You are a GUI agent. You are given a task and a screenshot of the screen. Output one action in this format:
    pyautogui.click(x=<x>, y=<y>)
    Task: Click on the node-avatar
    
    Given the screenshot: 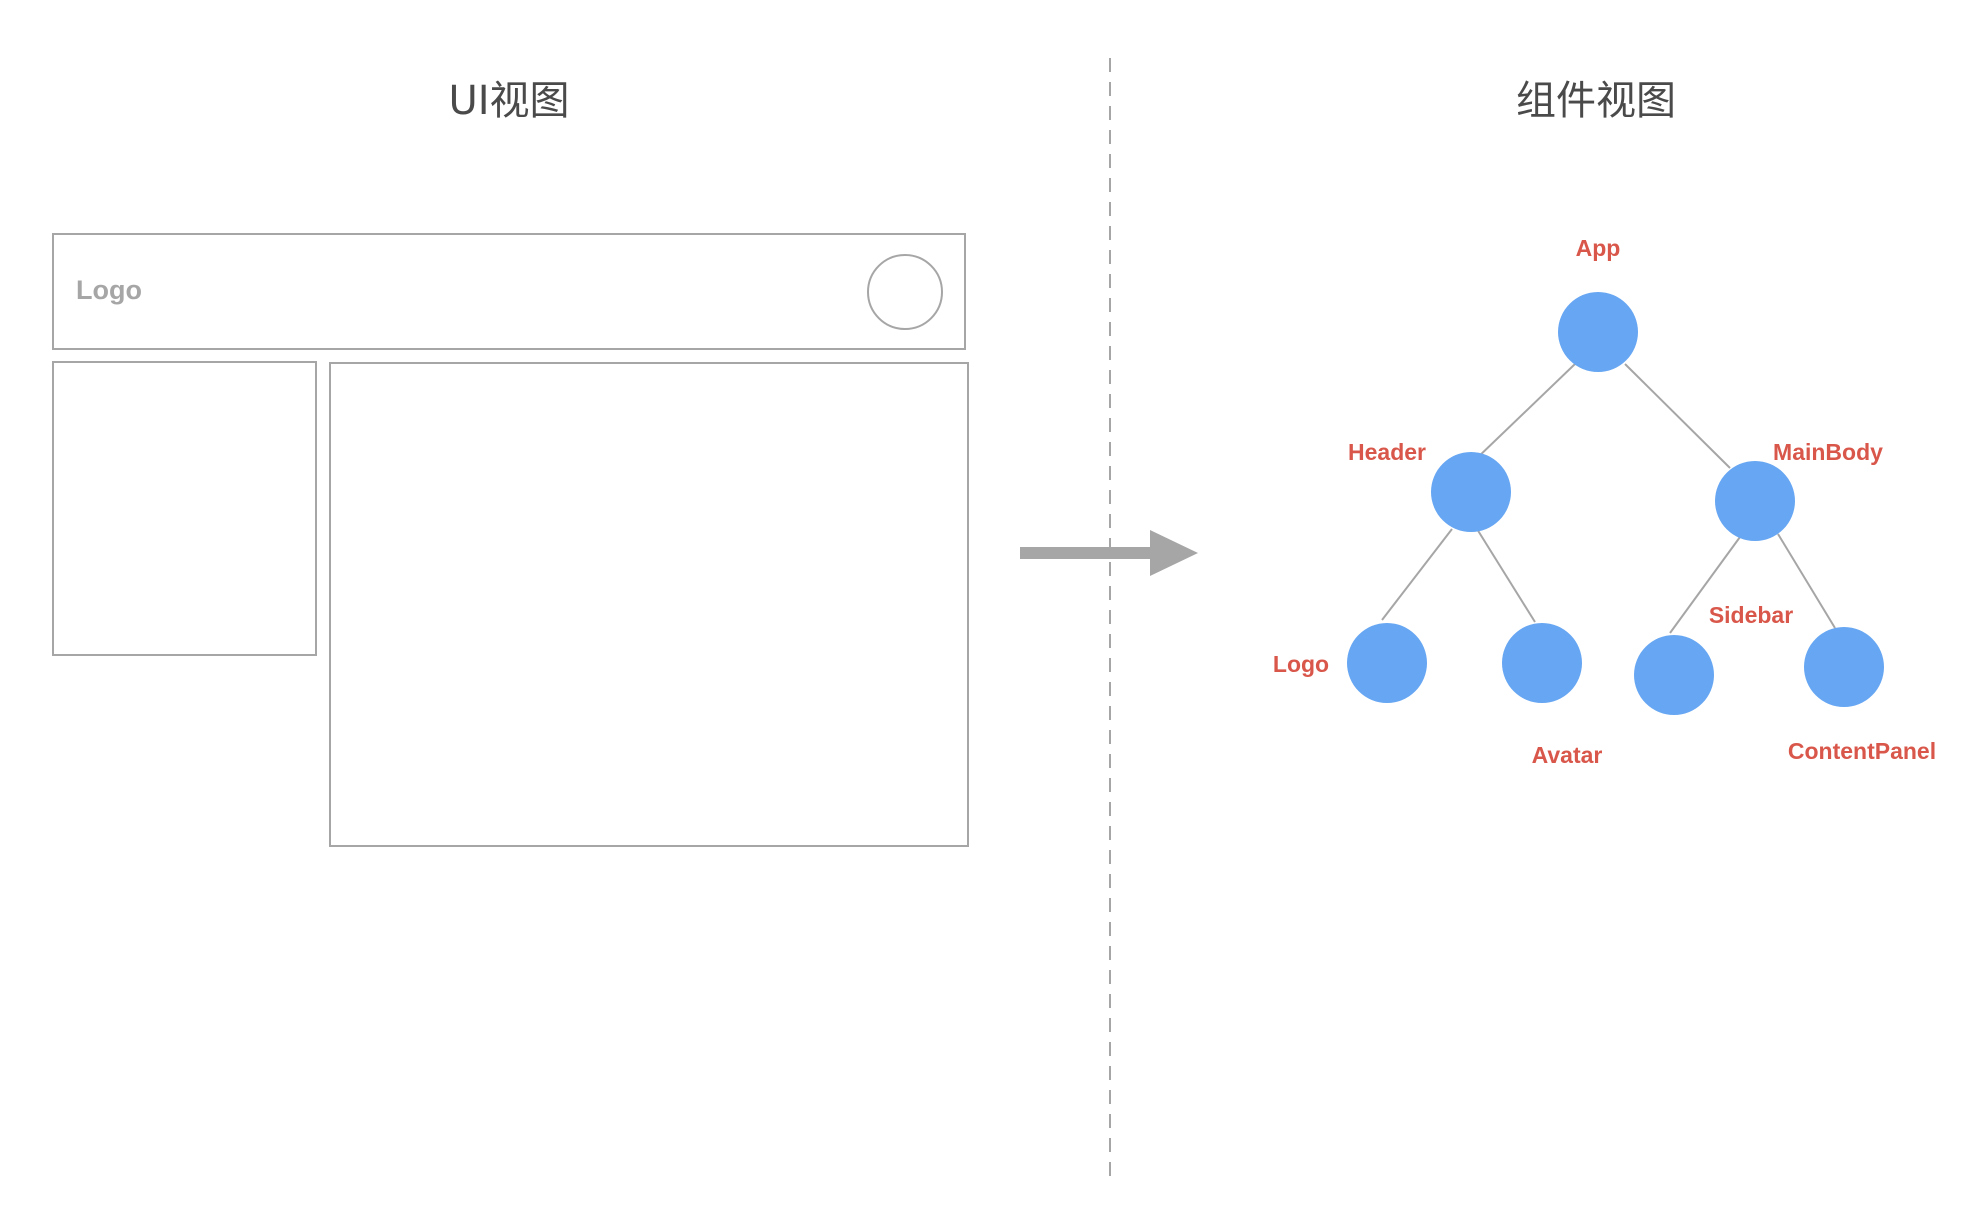 What is the action you would take?
    pyautogui.click(x=1542, y=663)
    